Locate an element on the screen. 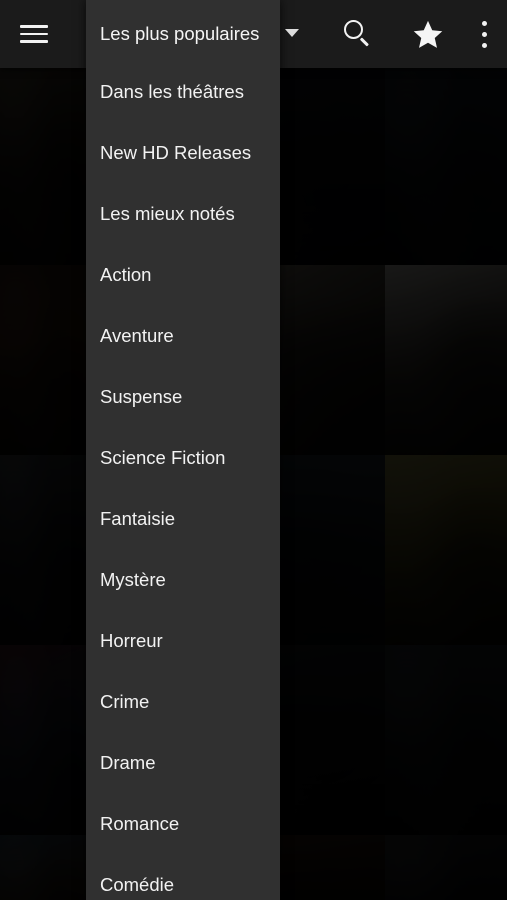 This screenshot has width=507, height=900. dropdown-item: Mystère is located at coordinates (183, 579).